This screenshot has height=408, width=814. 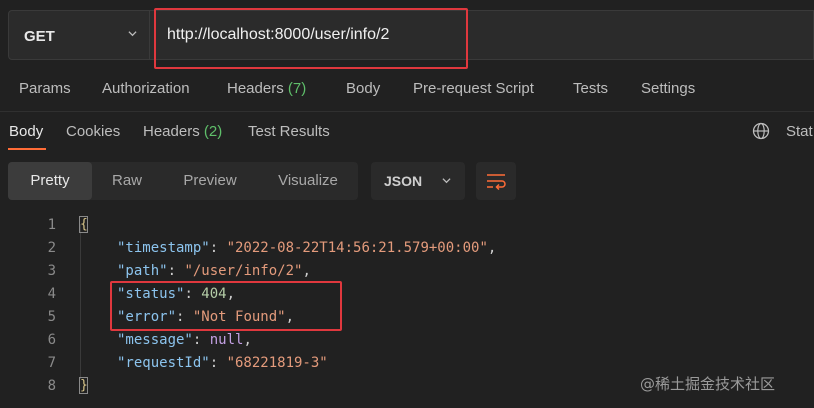 I want to click on tab-headers: Headers (7), so click(x=266, y=88).